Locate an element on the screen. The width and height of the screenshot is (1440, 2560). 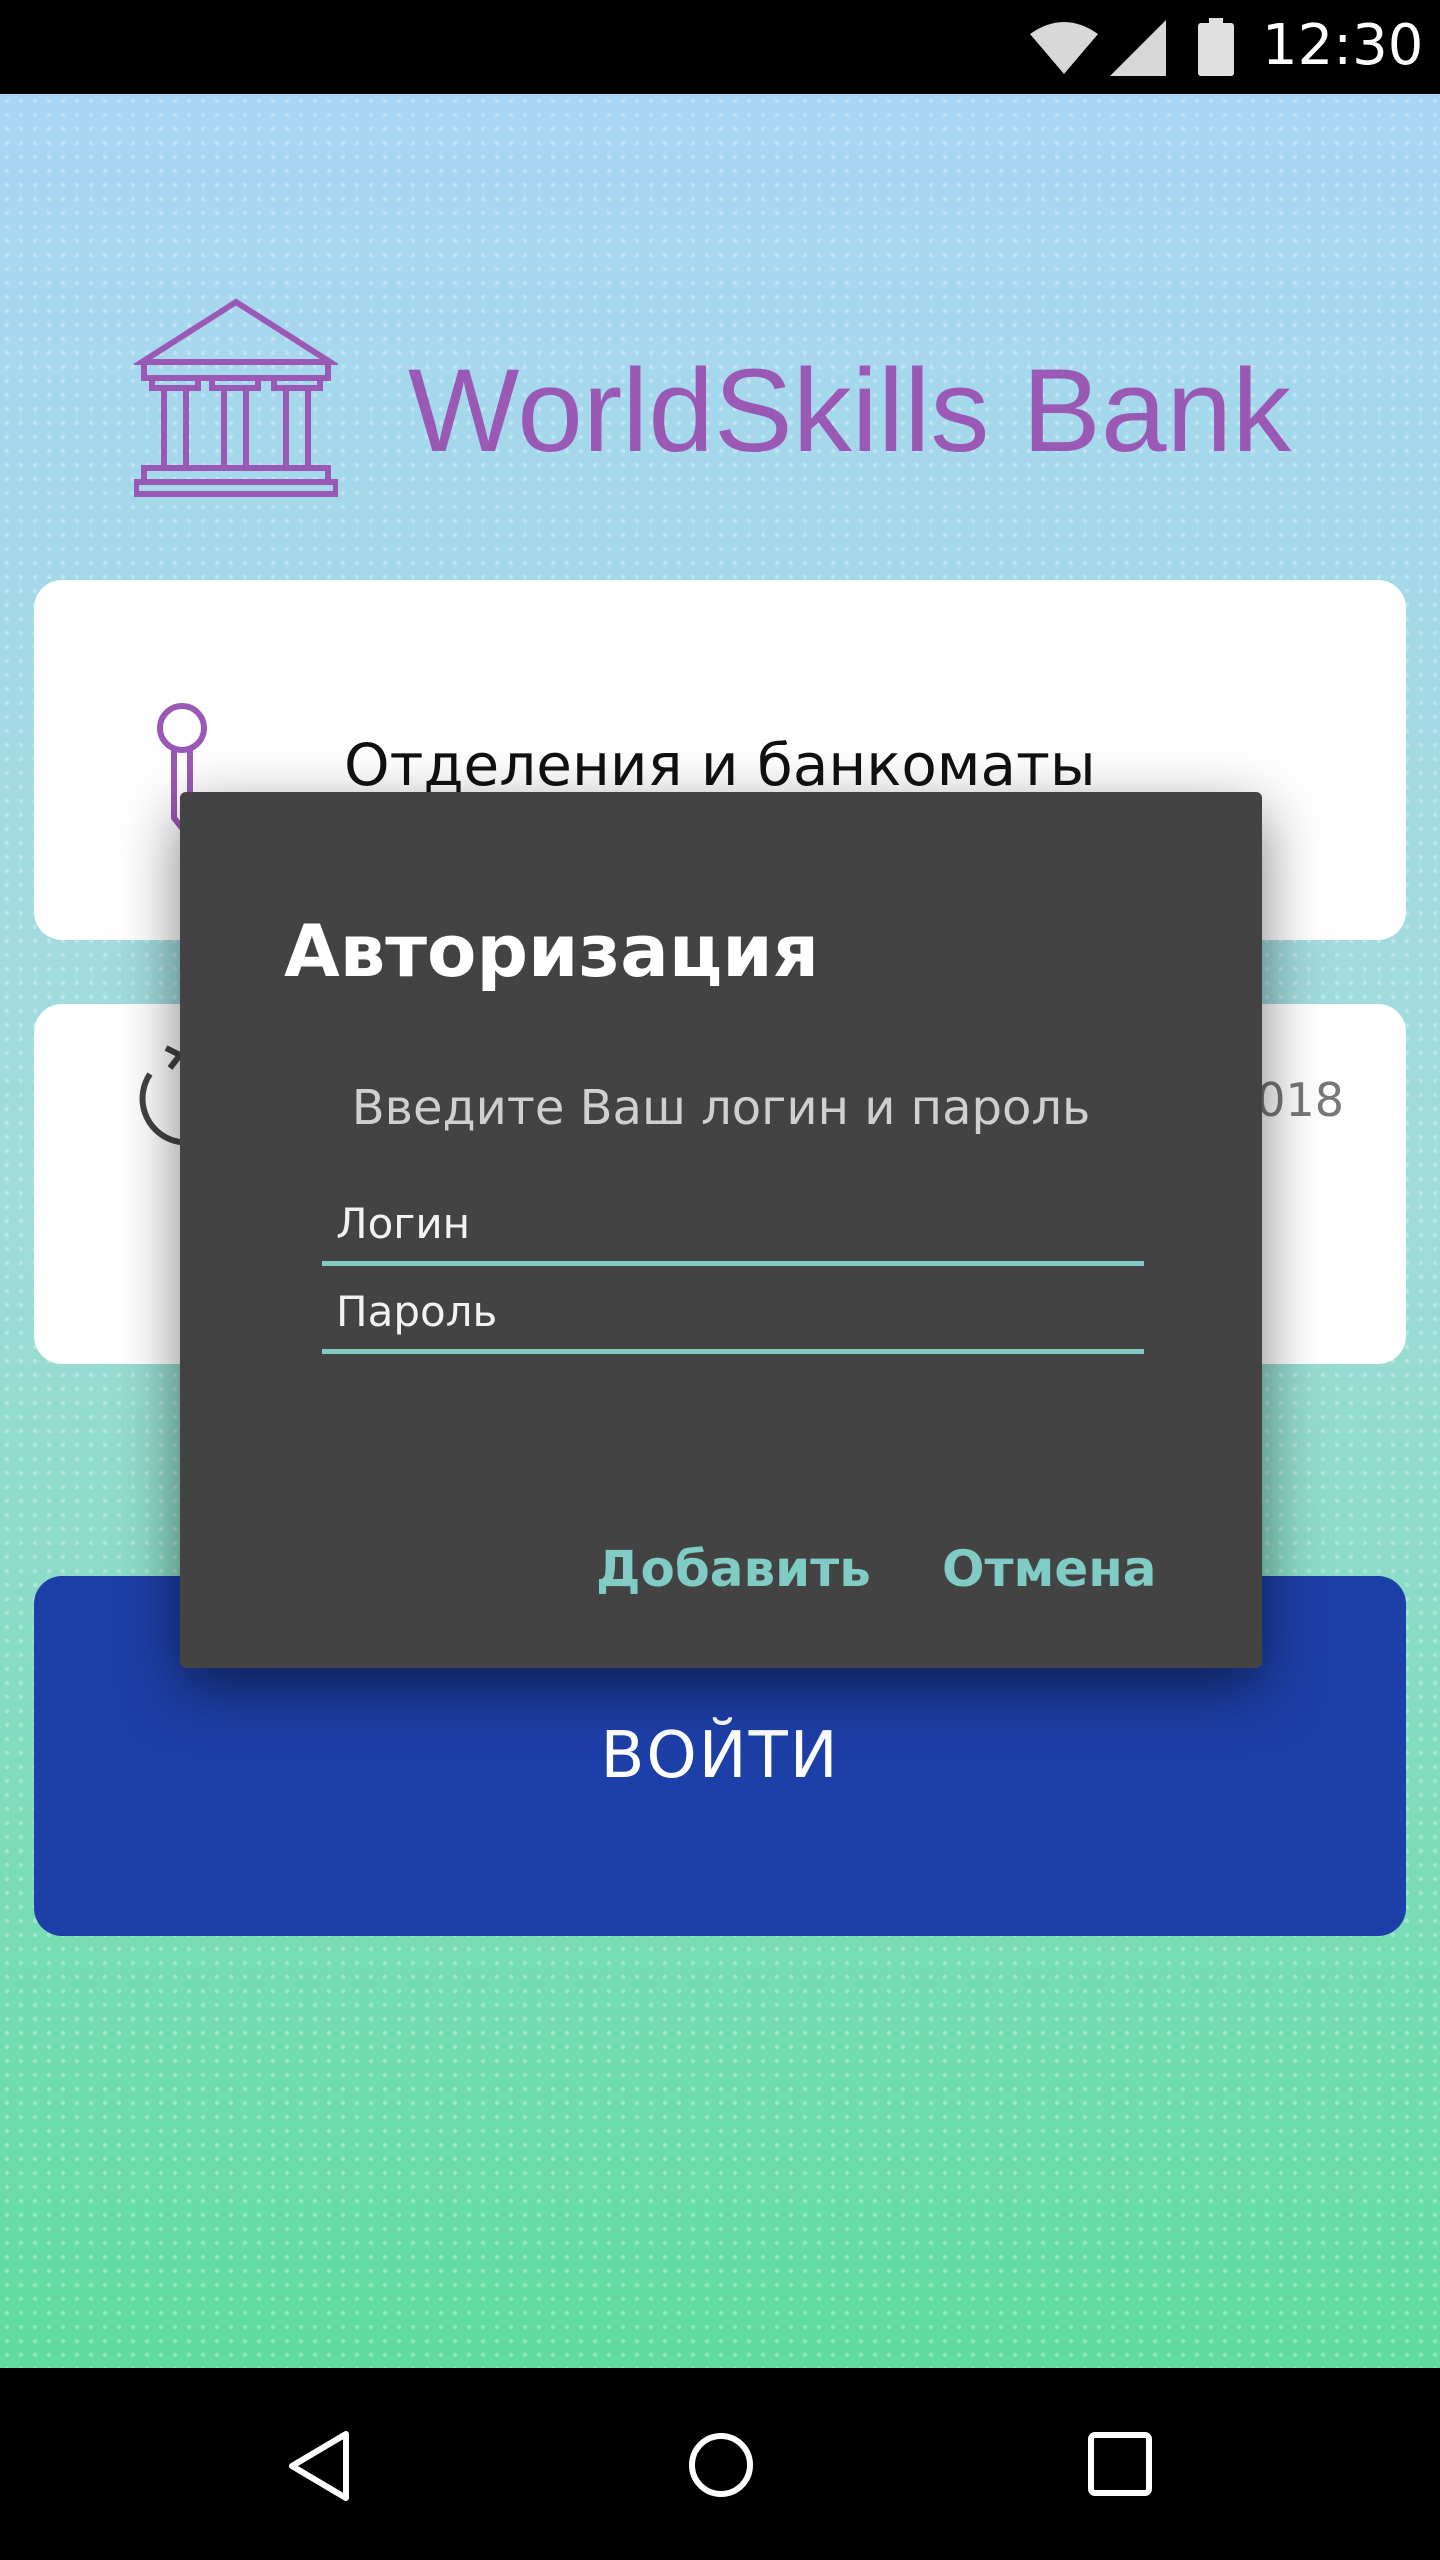
login-input is located at coordinates (733, 1231).